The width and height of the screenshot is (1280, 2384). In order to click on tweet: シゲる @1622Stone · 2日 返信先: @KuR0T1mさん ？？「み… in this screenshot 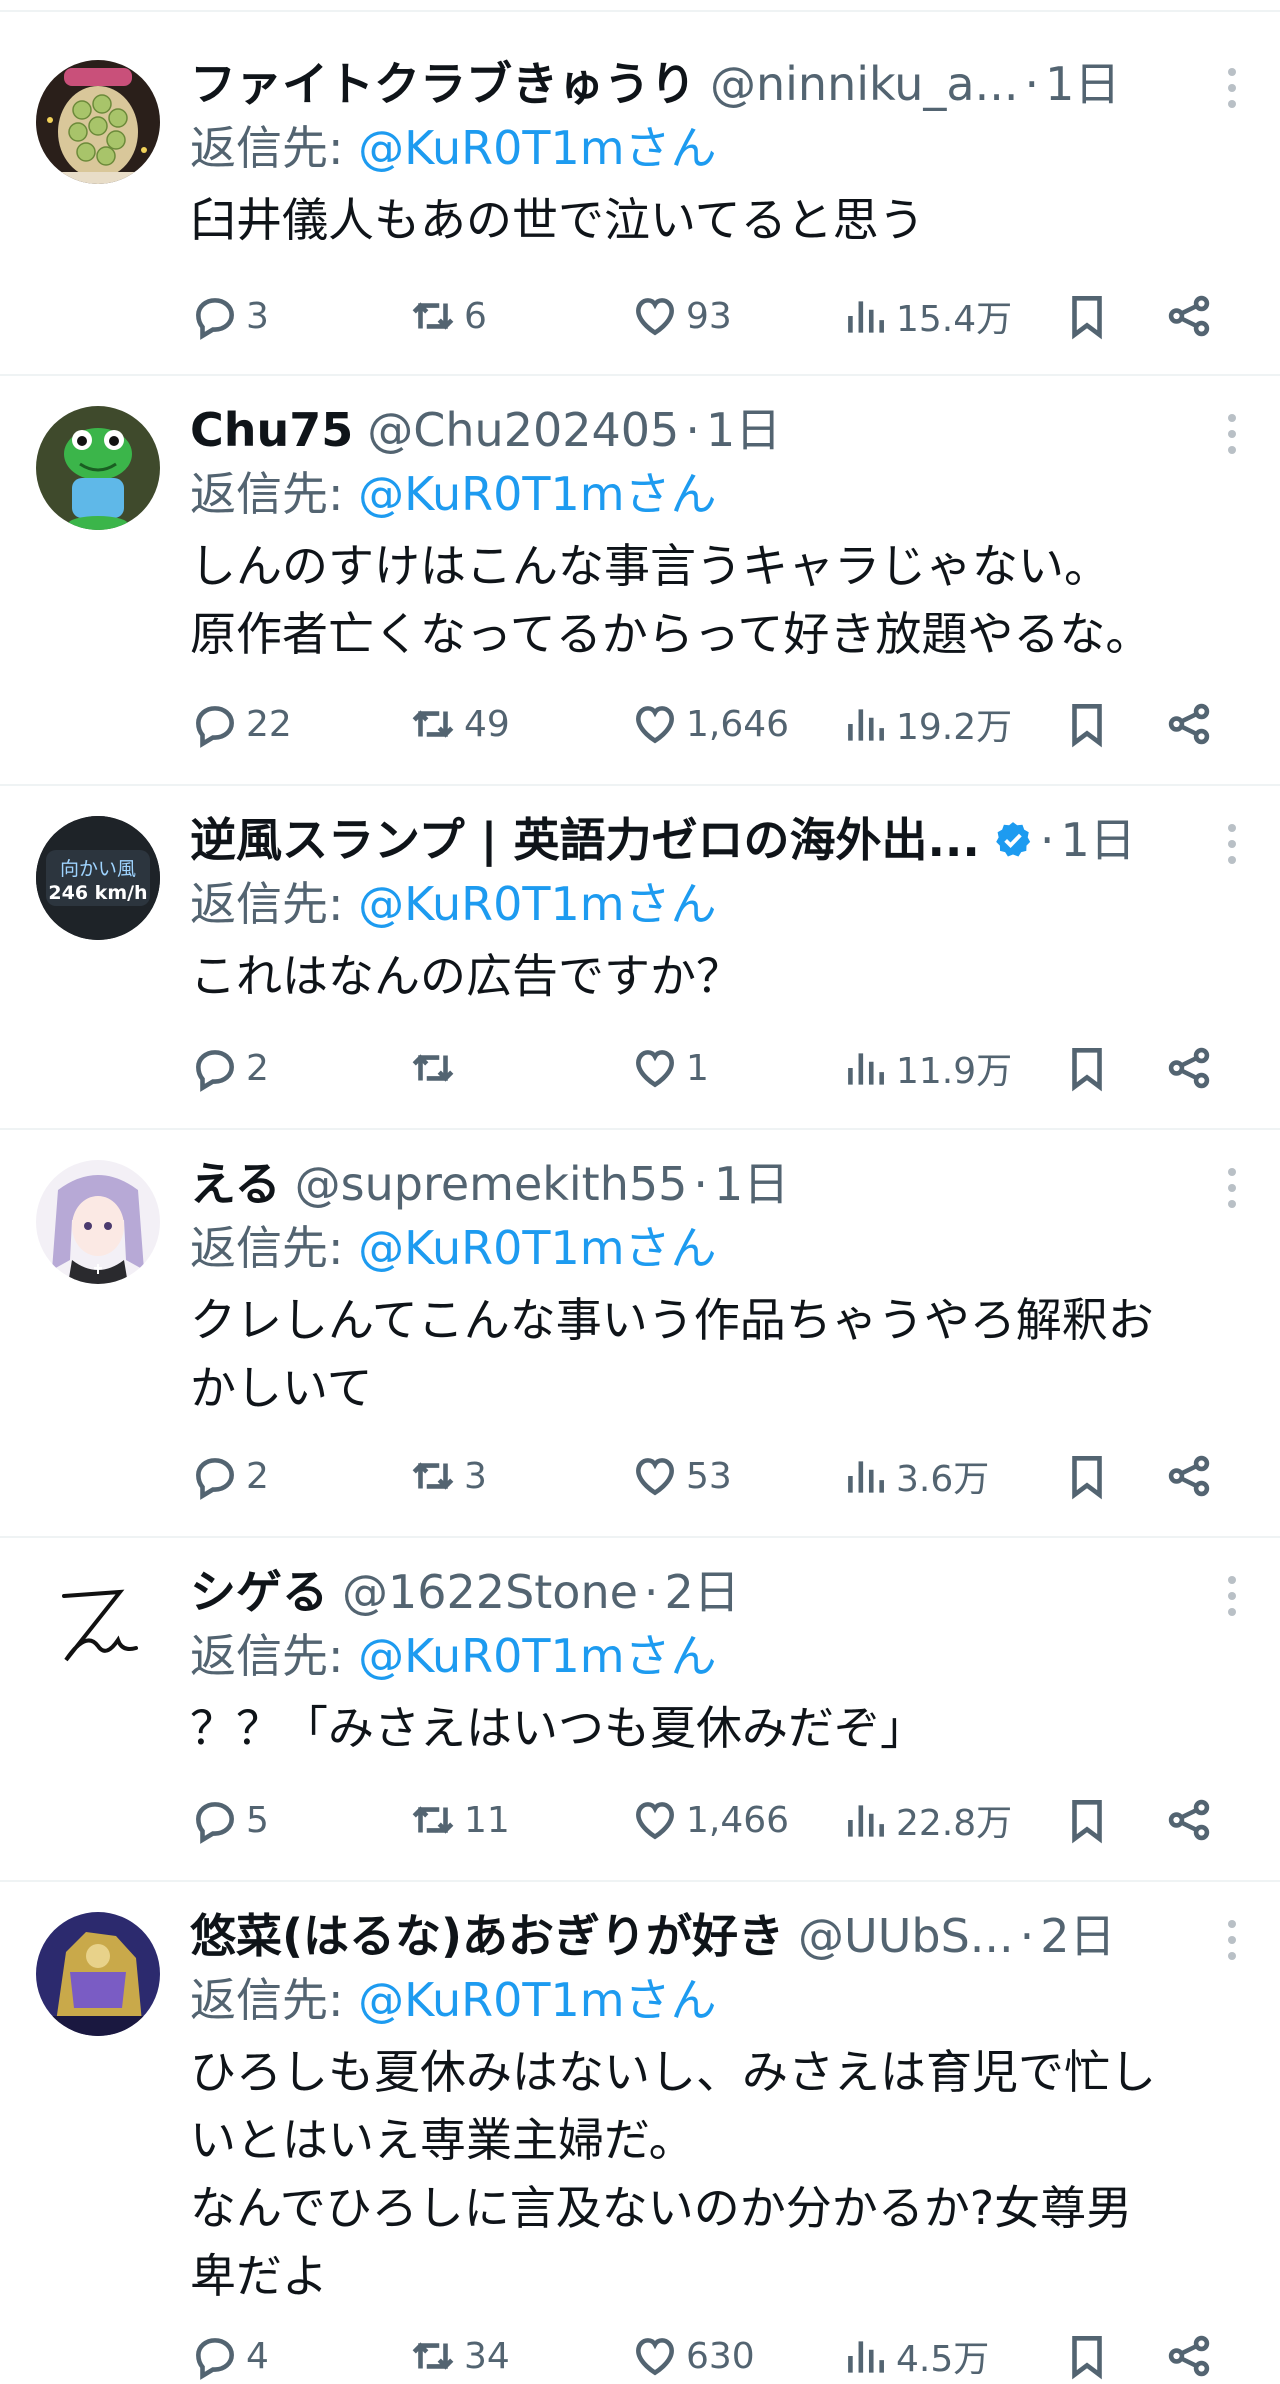, I will do `click(640, 1710)`.